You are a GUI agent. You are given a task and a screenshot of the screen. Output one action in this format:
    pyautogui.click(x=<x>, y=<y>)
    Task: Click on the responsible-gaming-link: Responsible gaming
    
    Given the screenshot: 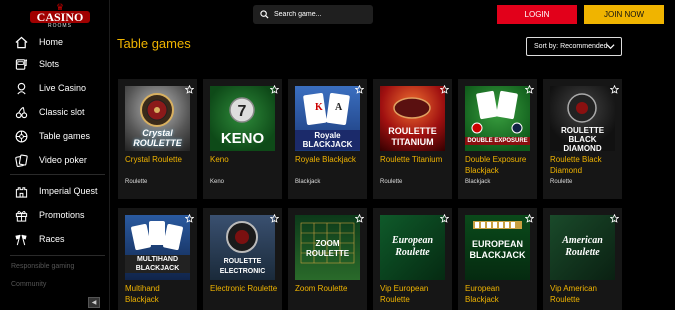 What is the action you would take?
    pyautogui.click(x=42, y=266)
    